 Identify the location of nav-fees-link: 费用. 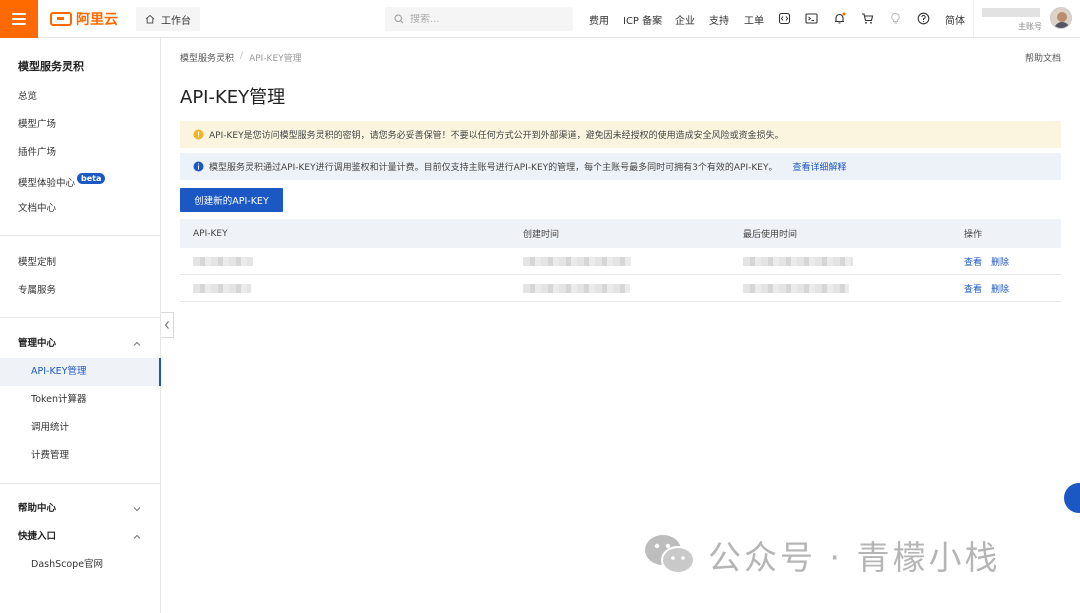
(599, 19).